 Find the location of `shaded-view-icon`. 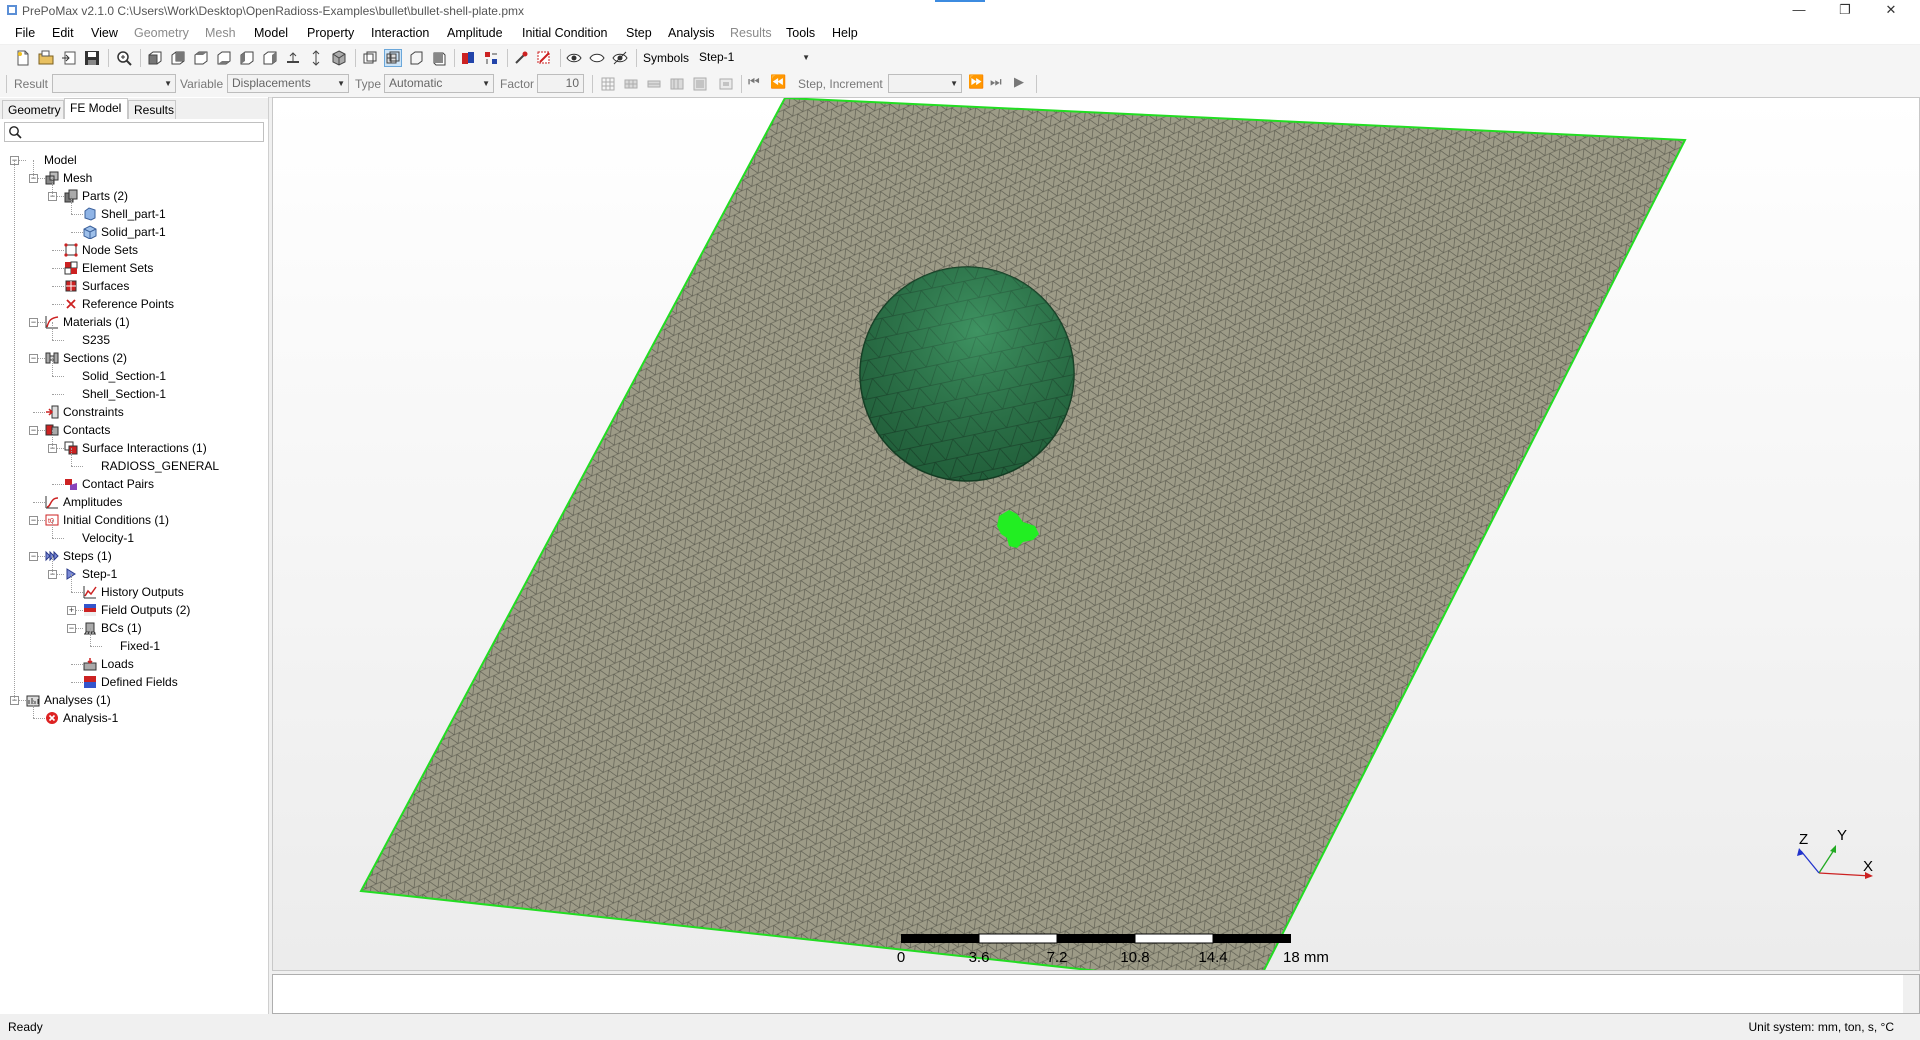

shaded-view-icon is located at coordinates (370, 58).